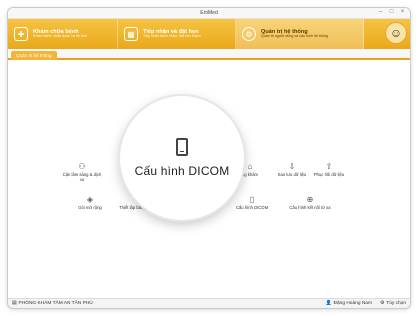  I want to click on close-button: ×, so click(402, 12).